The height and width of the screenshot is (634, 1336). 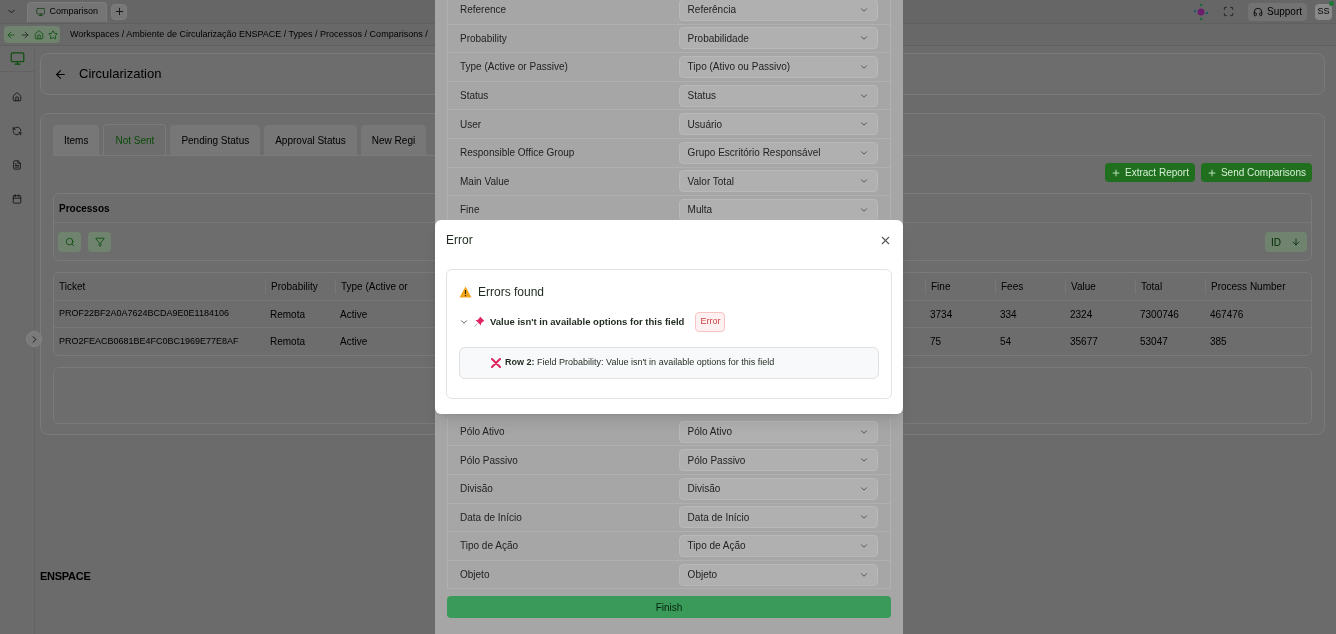 I want to click on tab: Approval Status, so click(x=310, y=140).